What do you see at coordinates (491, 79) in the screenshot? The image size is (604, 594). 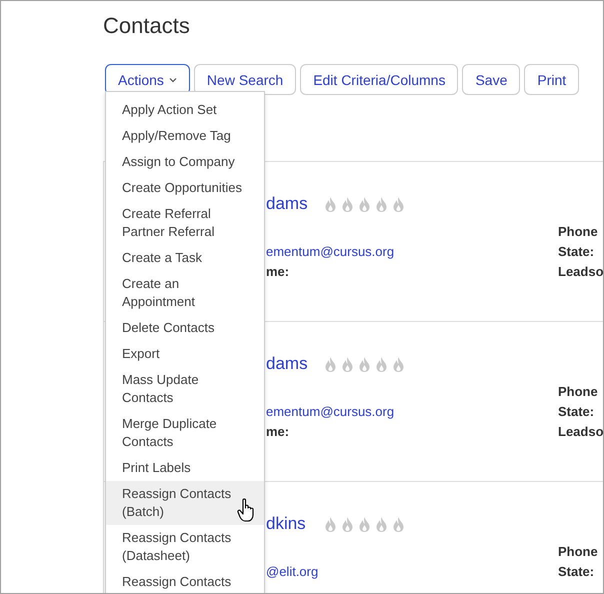 I see `toolbar-button: Save` at bounding box center [491, 79].